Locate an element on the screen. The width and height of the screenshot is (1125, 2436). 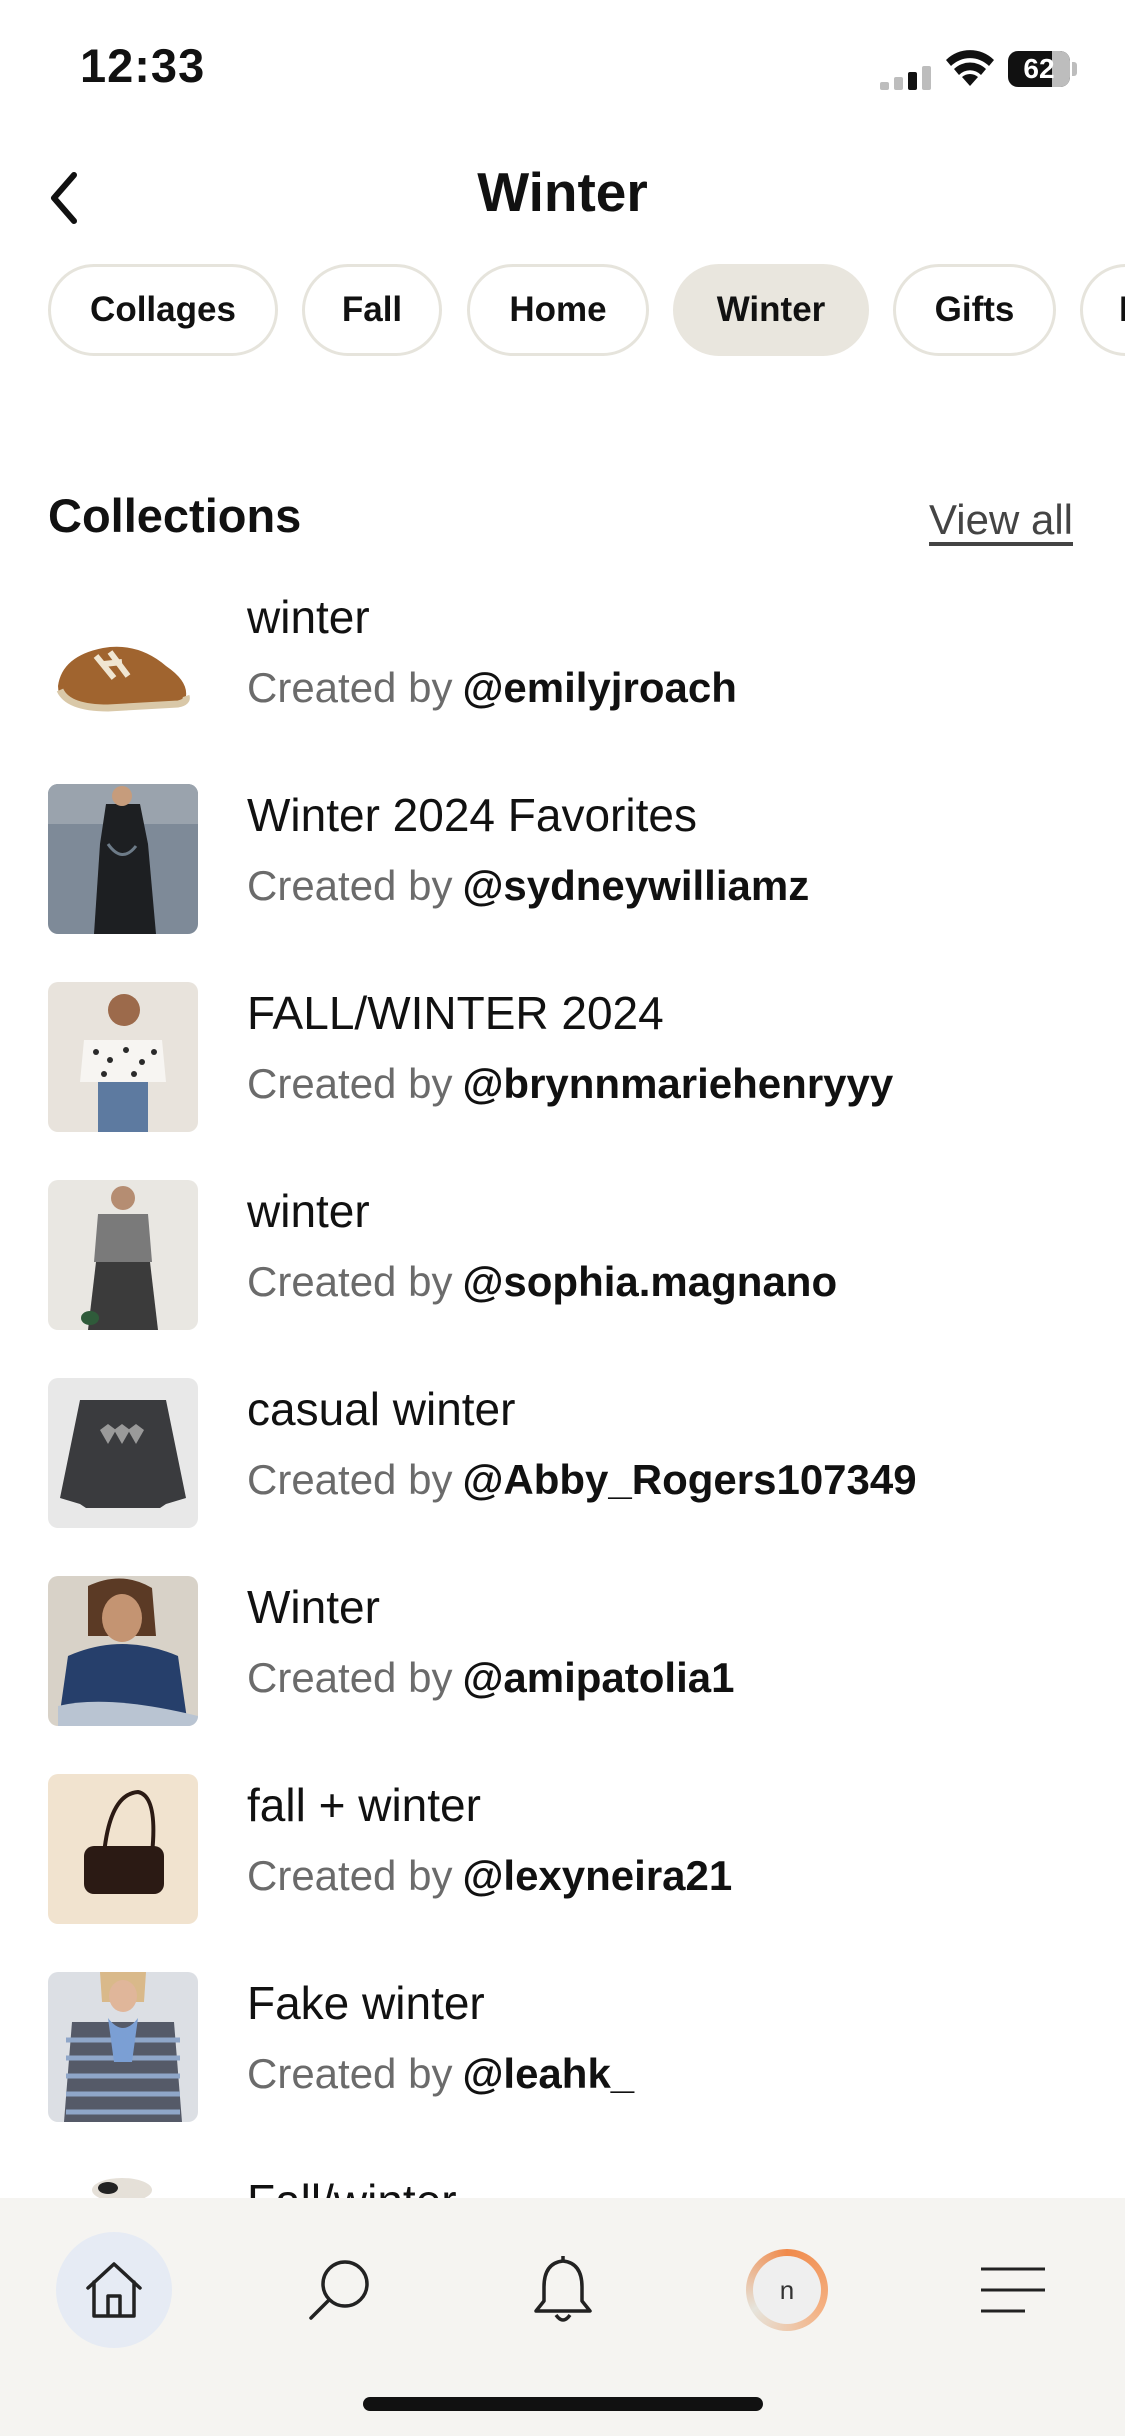
profile-avatar: n is located at coordinates (787, 2290).